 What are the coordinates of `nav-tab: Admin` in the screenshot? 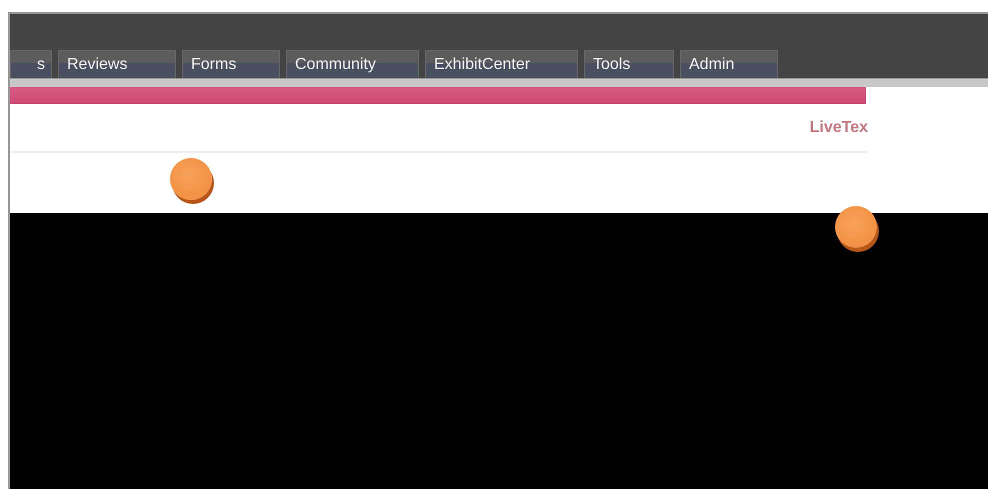 It's located at (729, 64).